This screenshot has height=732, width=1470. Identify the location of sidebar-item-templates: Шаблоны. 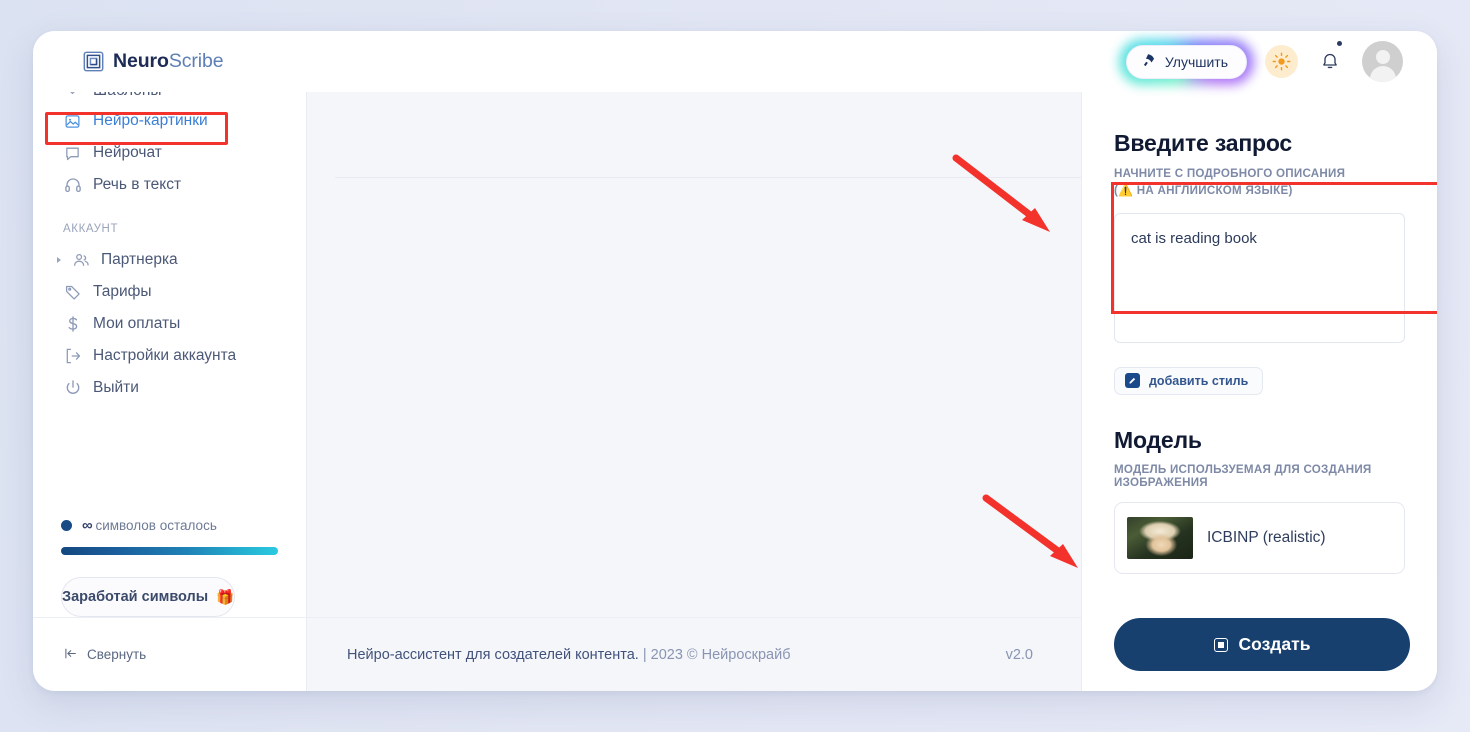
(169, 98).